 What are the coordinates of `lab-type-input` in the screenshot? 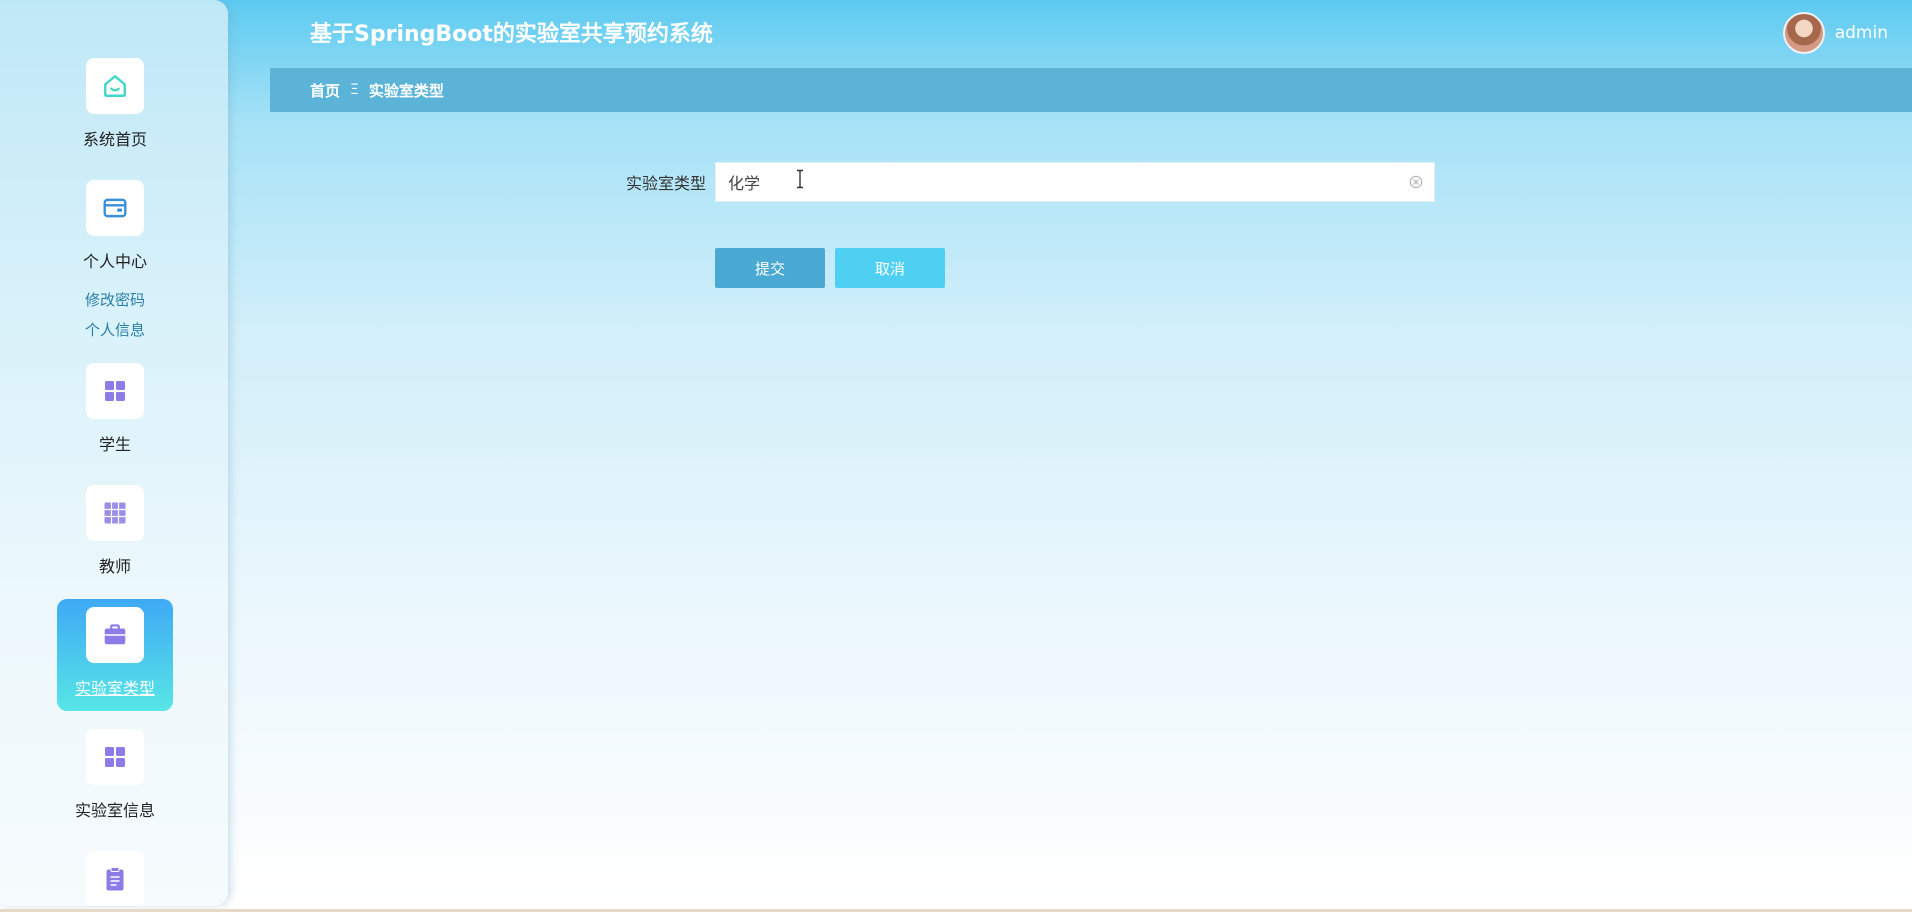 It's located at (1075, 182).